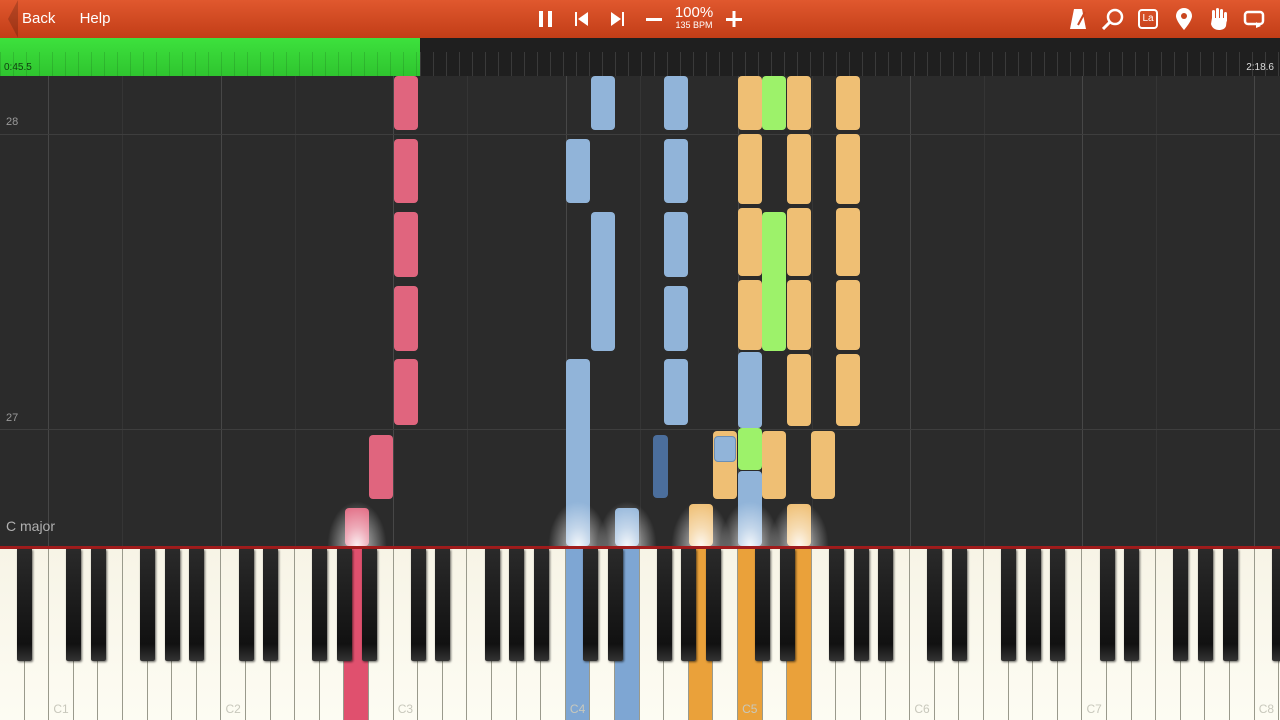 The height and width of the screenshot is (720, 1280). I want to click on octave-label: C1, so click(61, 709).